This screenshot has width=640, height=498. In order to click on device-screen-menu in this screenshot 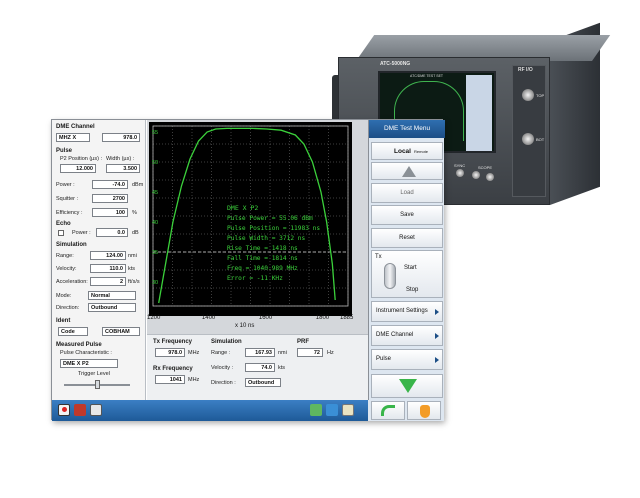, I will do `click(479, 113)`.